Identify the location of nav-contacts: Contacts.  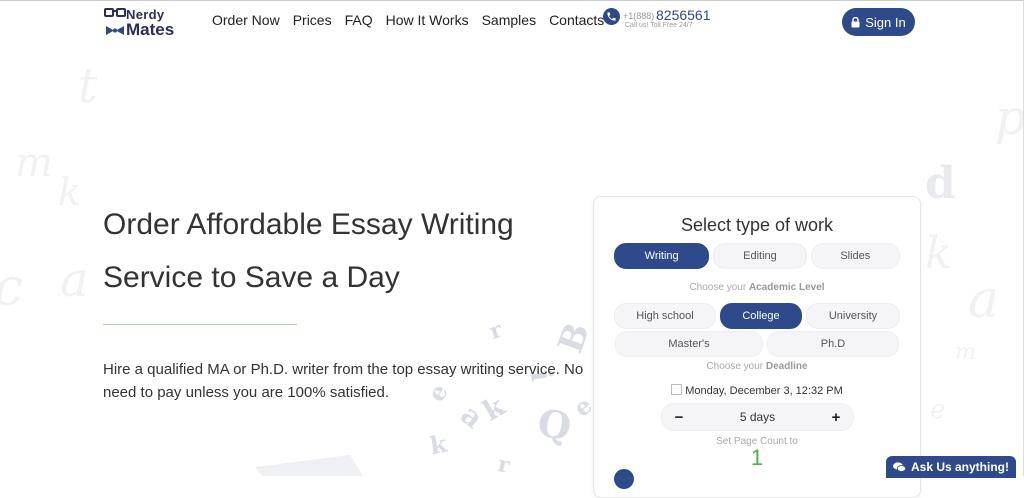
(576, 20).